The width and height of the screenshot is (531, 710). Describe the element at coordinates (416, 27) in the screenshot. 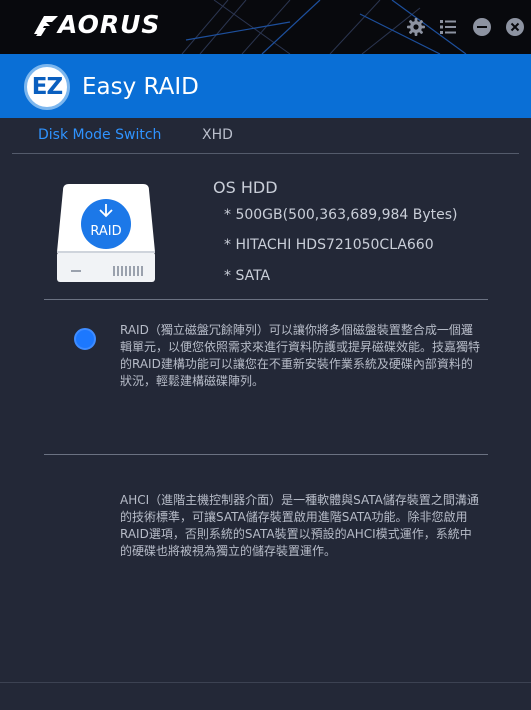

I see `gear-icon` at that location.